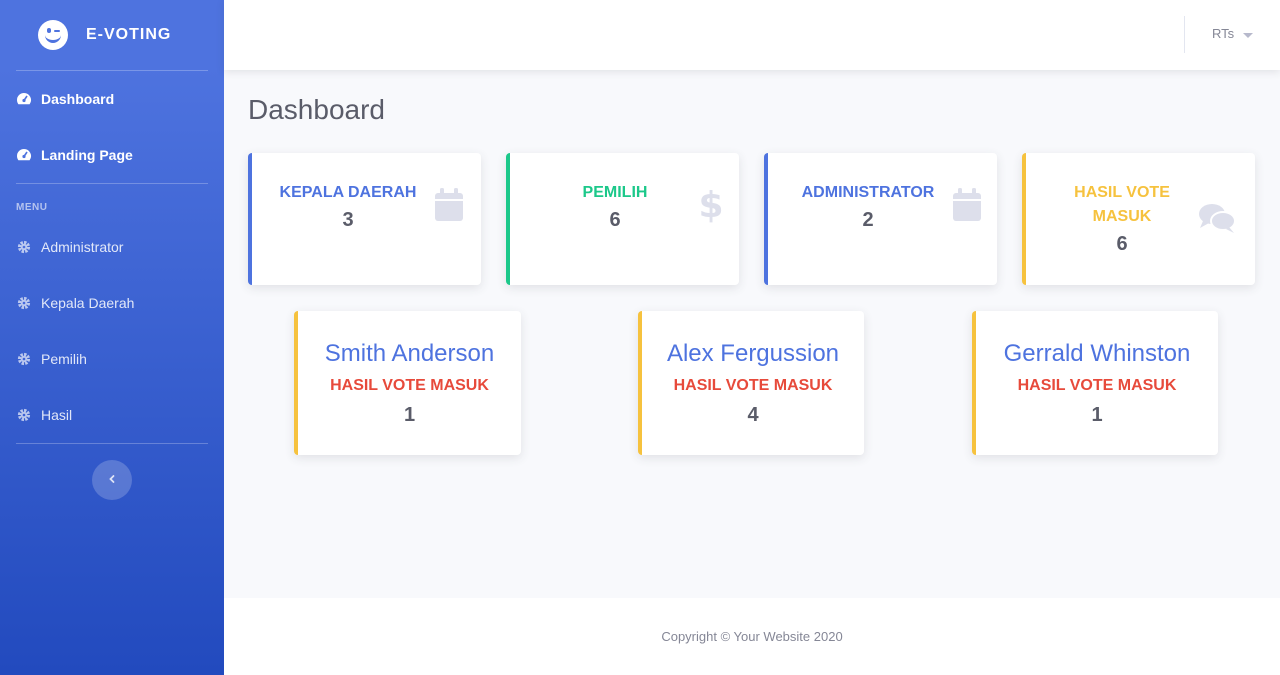 Image resolution: width=1280 pixels, height=675 pixels. I want to click on sidebar-item-hasil: Hasil, so click(112, 415).